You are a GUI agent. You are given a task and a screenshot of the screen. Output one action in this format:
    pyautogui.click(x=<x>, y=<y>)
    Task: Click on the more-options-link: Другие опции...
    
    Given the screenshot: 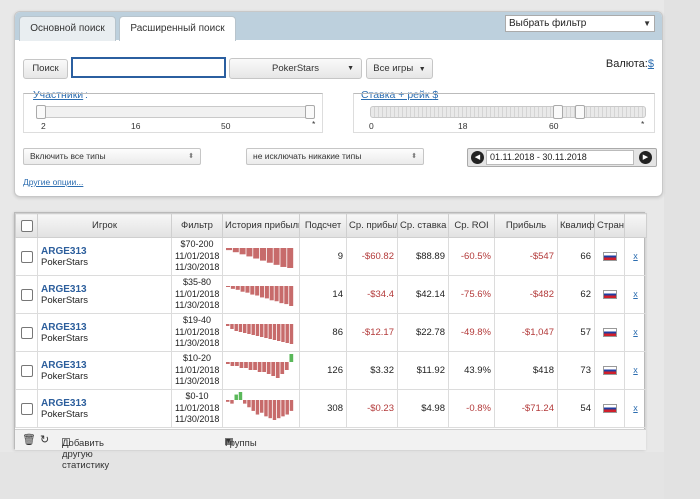 What is the action you would take?
    pyautogui.click(x=53, y=182)
    